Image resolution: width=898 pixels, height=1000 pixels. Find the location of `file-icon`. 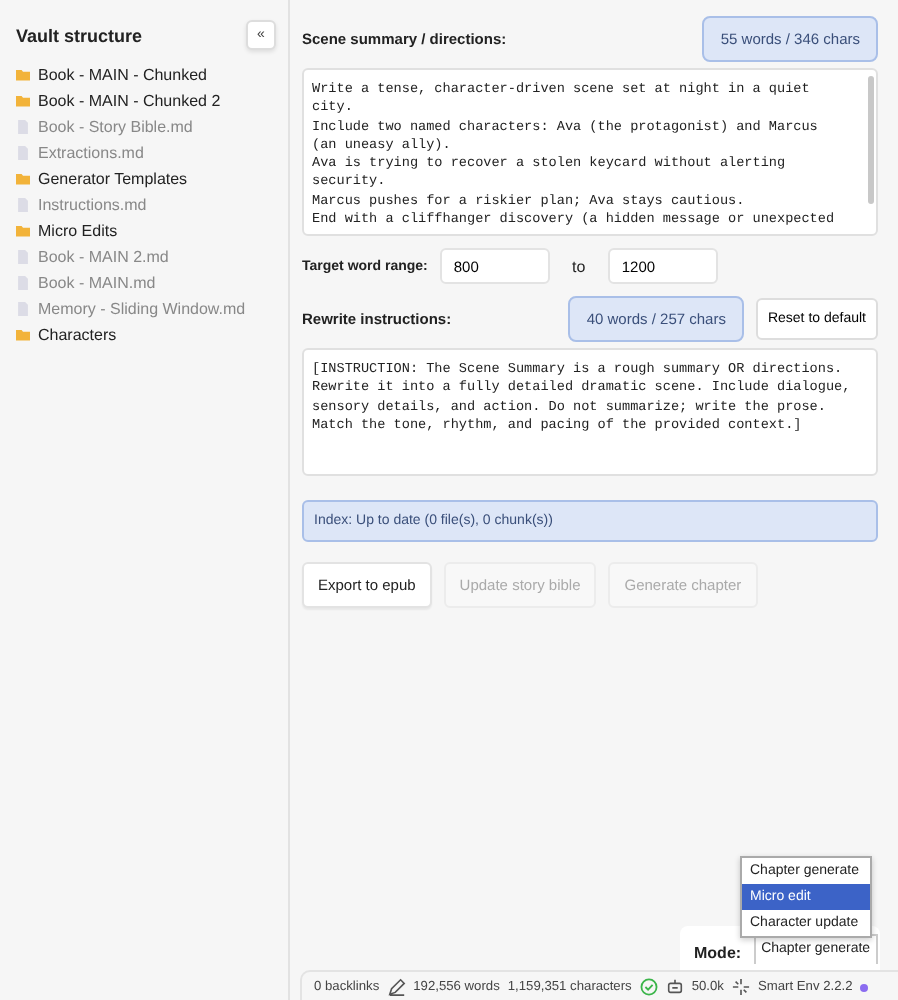

file-icon is located at coordinates (23, 205).